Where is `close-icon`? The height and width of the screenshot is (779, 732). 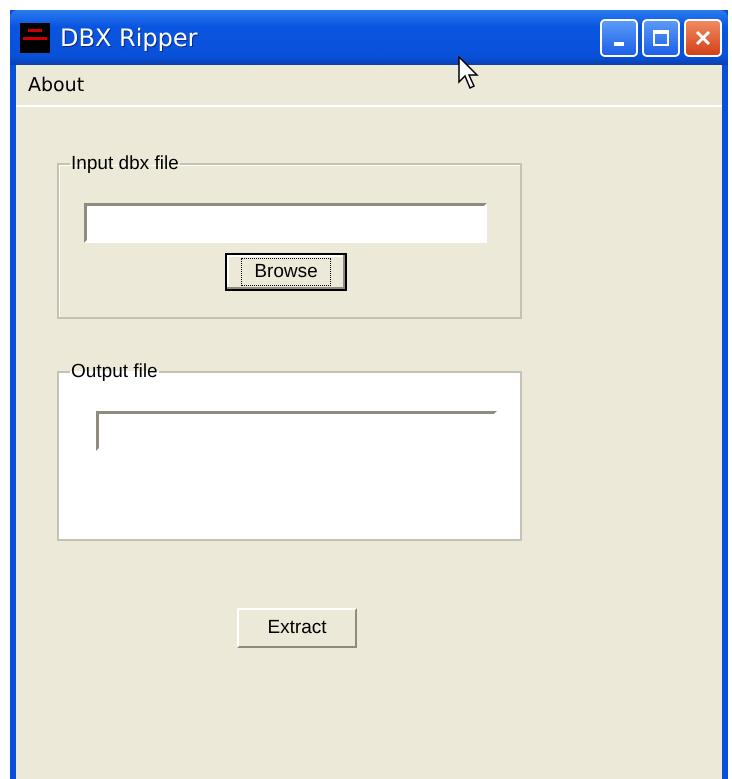
close-icon is located at coordinates (703, 37).